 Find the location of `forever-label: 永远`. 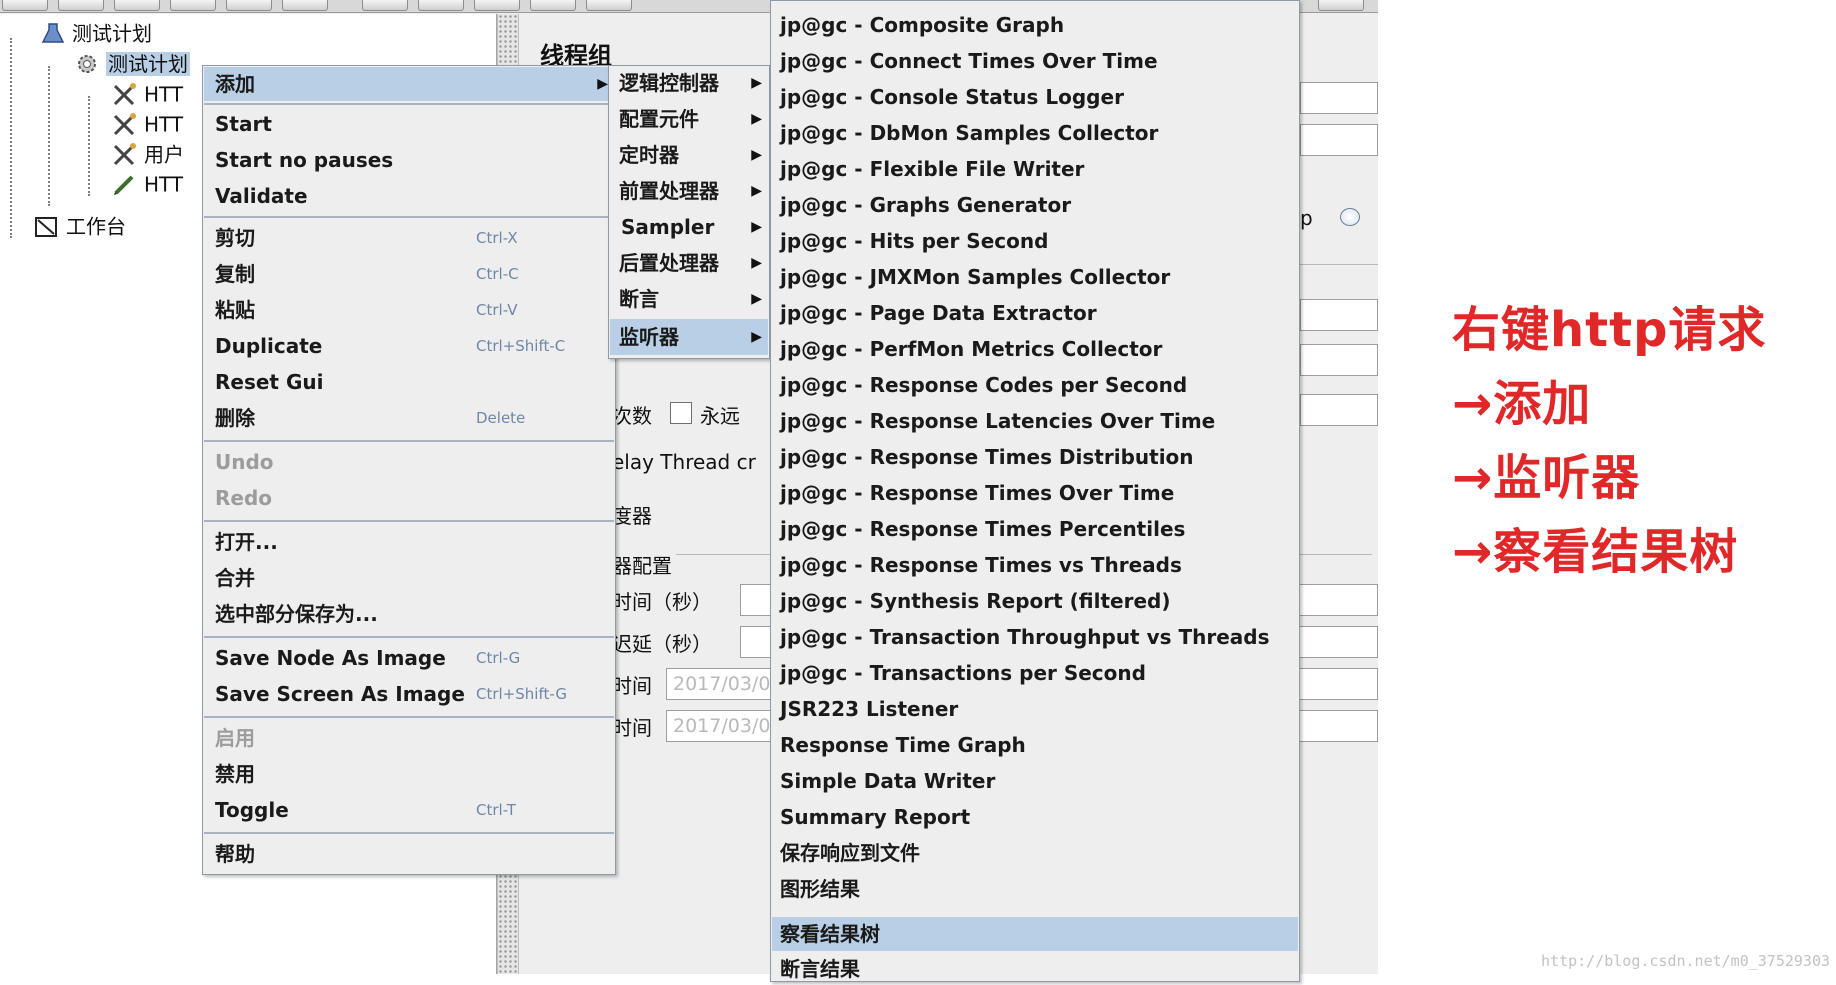

forever-label: 永远 is located at coordinates (720, 416).